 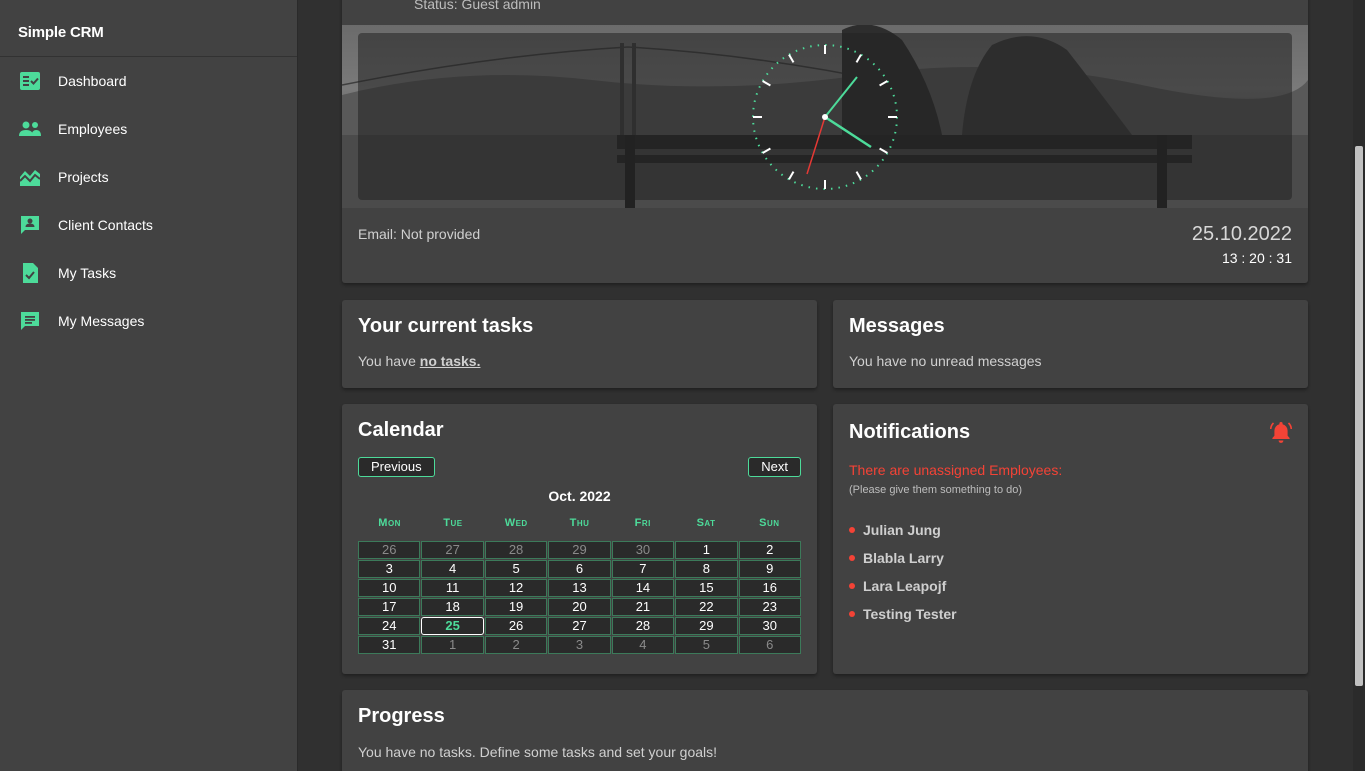 I want to click on weekday-label: Tue, so click(x=453, y=523).